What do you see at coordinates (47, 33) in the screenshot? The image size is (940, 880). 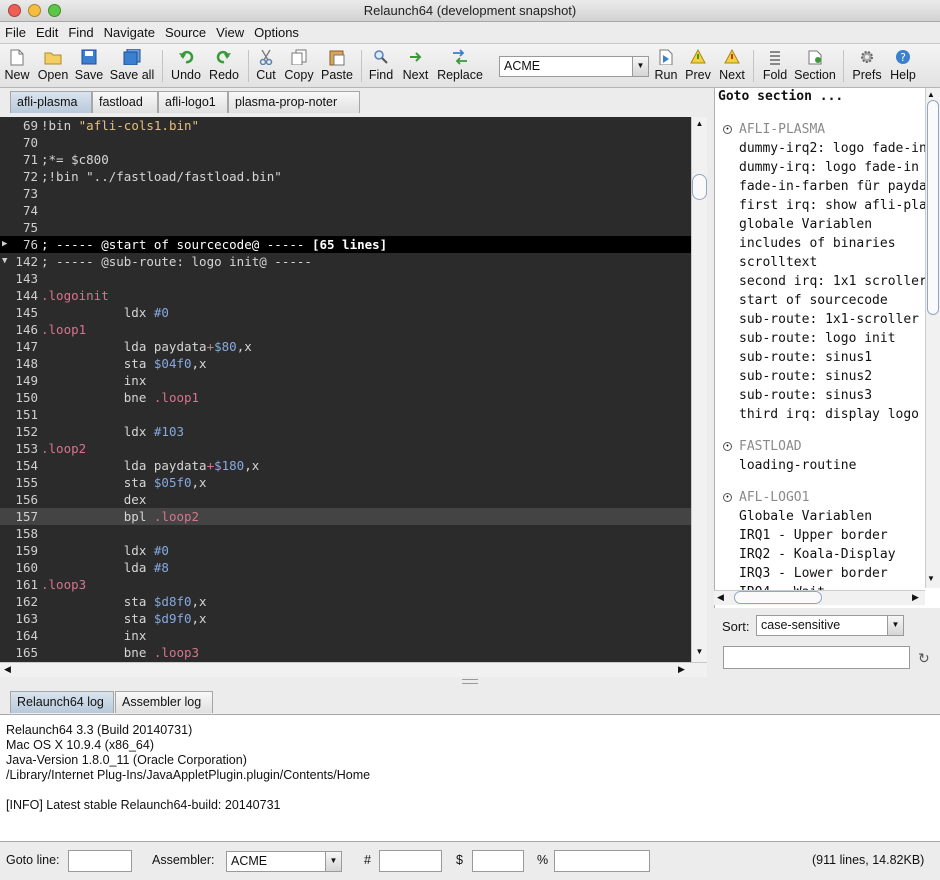 I see `menu-edit: Edit` at bounding box center [47, 33].